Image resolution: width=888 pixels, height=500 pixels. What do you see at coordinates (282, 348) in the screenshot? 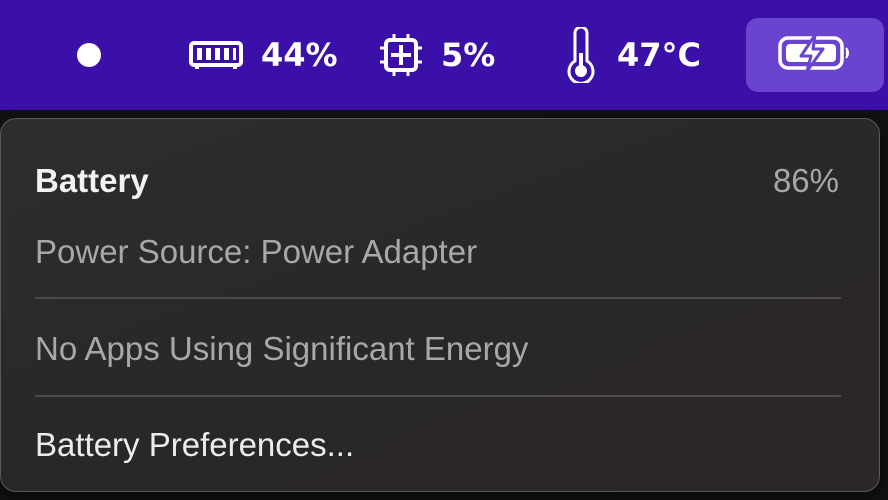
I see `energy-usage-label: No Apps Using Significant Energy` at bounding box center [282, 348].